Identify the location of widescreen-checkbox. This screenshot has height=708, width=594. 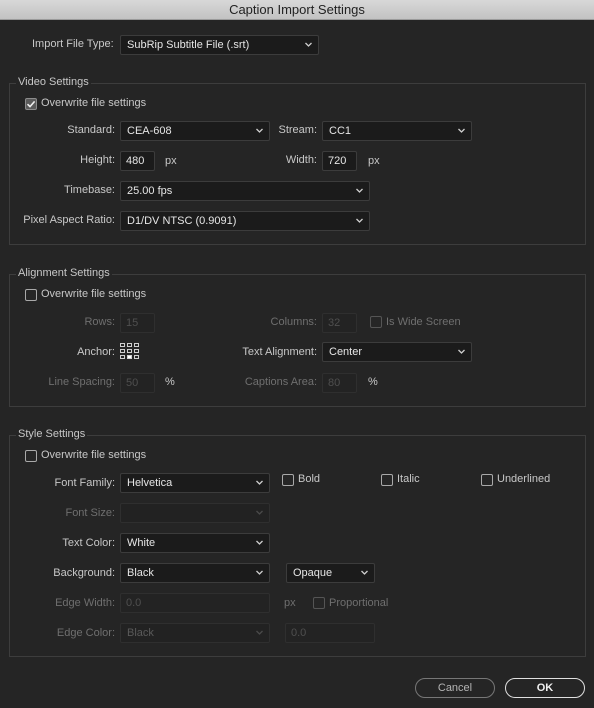
(376, 322).